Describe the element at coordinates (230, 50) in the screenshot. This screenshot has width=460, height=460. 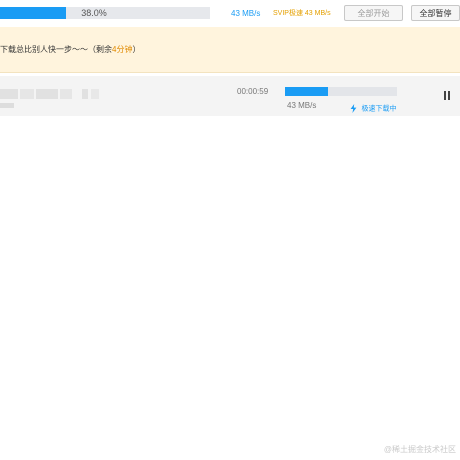
I see `speed-notice-banner: 下载总比别人快一步～～（剩余4分钟）` at that location.